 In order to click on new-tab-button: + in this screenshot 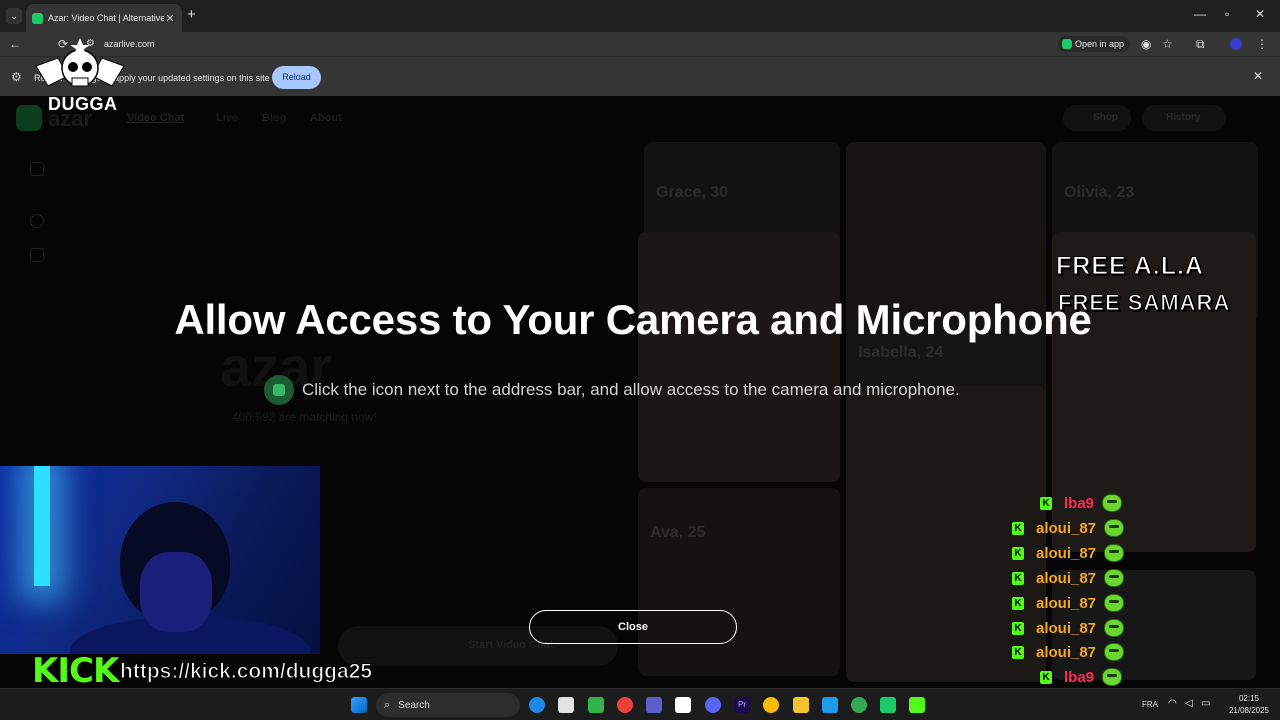, I will do `click(191, 15)`.